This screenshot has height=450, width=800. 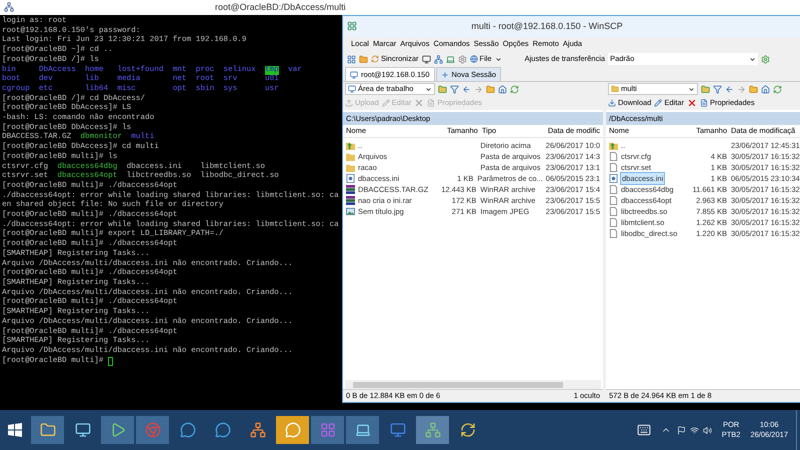 What do you see at coordinates (444, 74) in the screenshot?
I see `plus-icon` at bounding box center [444, 74].